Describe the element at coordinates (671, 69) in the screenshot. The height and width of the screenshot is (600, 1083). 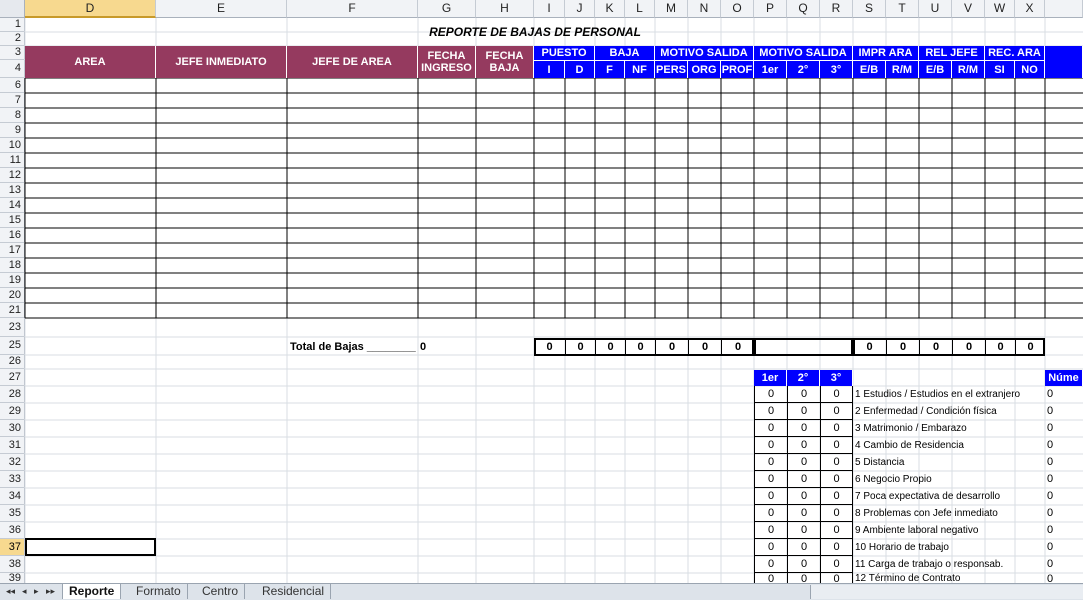
I see `subheader-motivo-salida-1-0: PERS` at that location.